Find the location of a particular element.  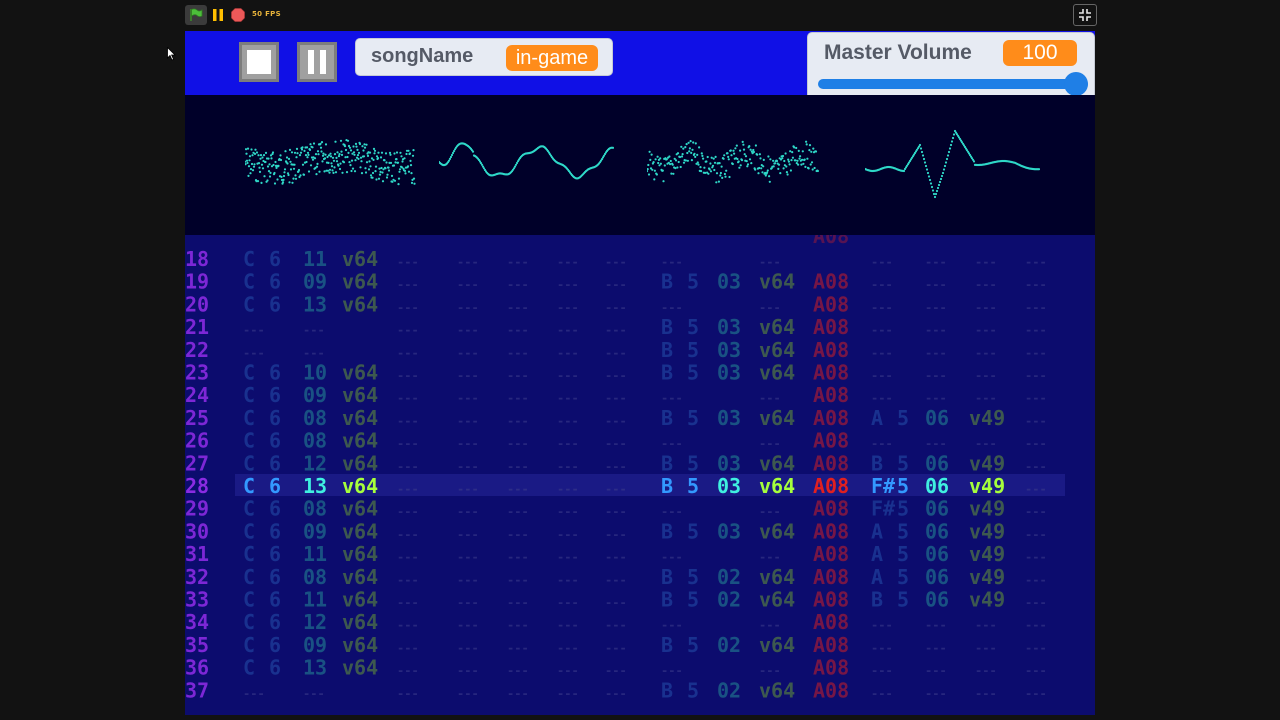

row-number: 33 is located at coordinates (197, 600).